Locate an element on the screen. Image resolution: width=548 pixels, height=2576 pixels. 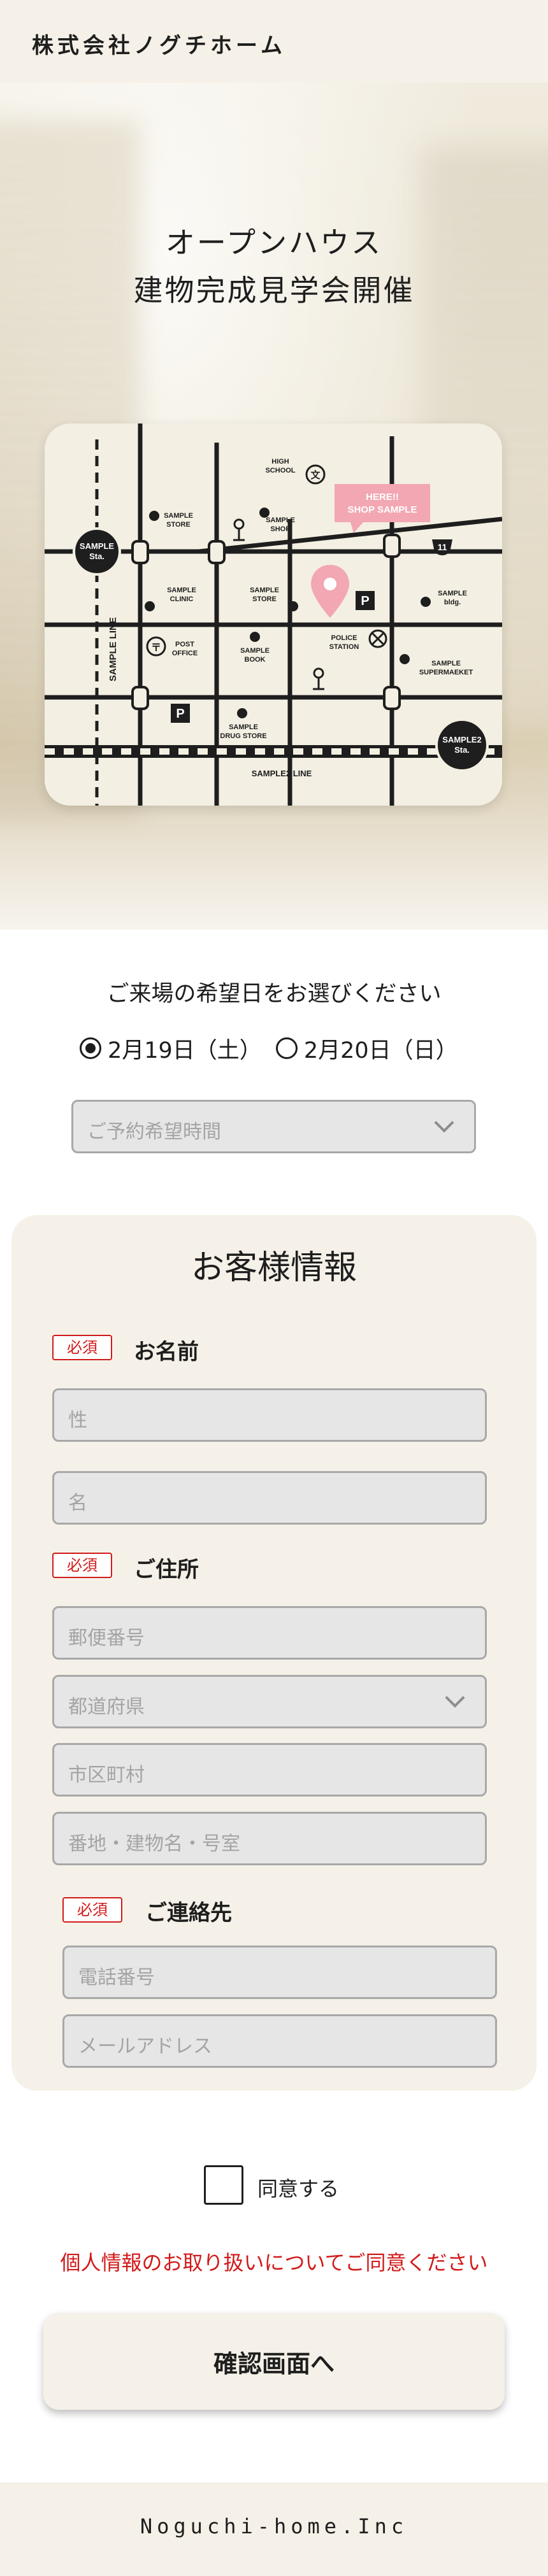
date-option-0220: 2月20日（日） is located at coordinates (366, 1048).